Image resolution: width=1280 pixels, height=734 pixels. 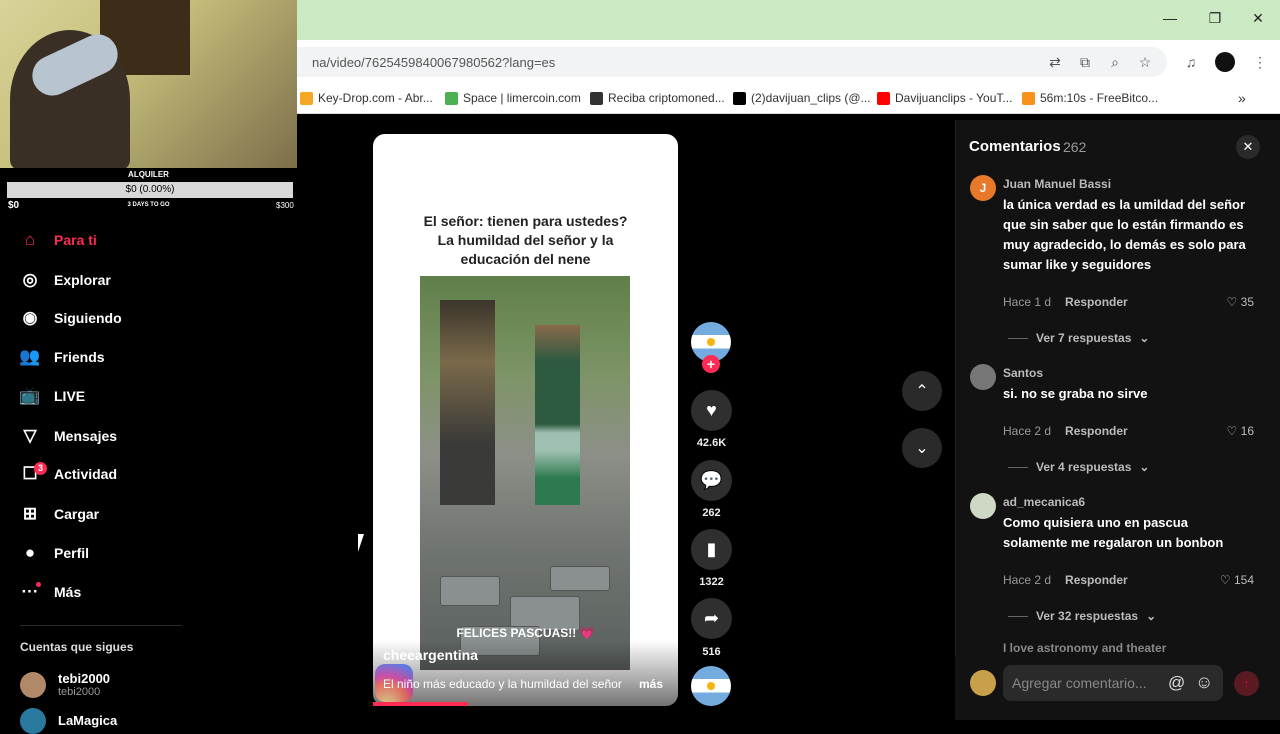 What do you see at coordinates (1246, 683) in the screenshot?
I see `send-comment-button: ↑` at bounding box center [1246, 683].